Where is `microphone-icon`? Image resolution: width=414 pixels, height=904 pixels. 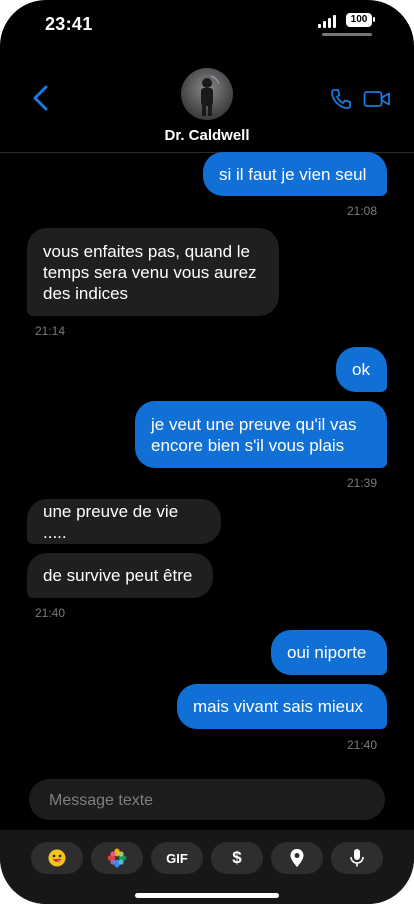 microphone-icon is located at coordinates (357, 858).